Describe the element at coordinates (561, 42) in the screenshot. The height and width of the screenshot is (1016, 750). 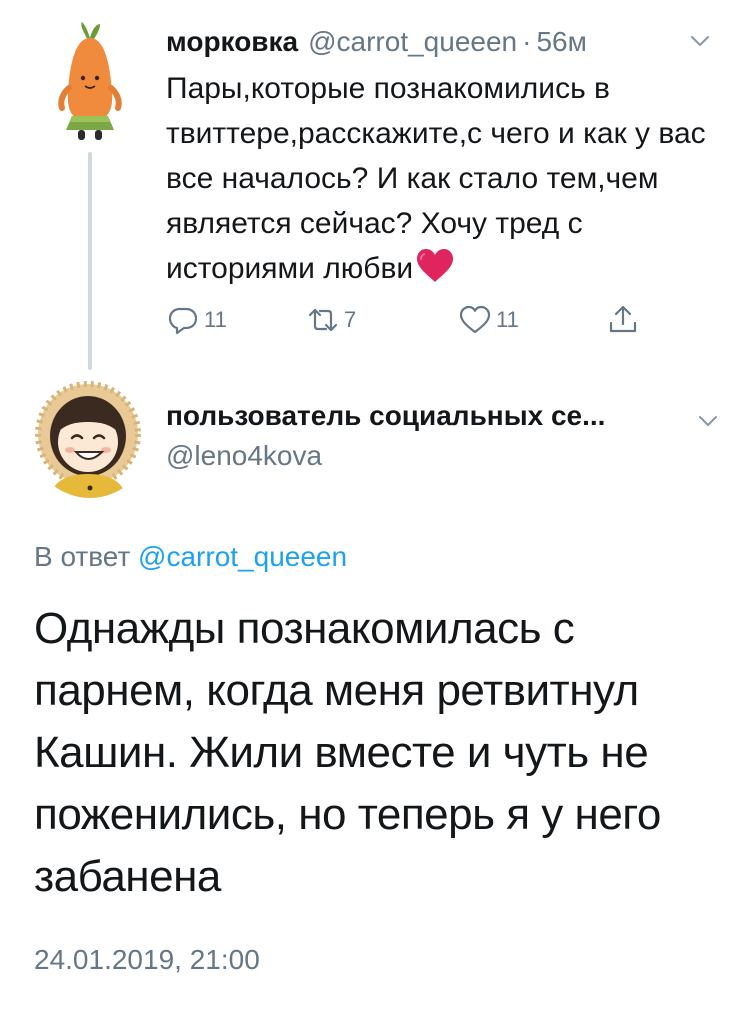
I see `tweet-time: 56м` at that location.